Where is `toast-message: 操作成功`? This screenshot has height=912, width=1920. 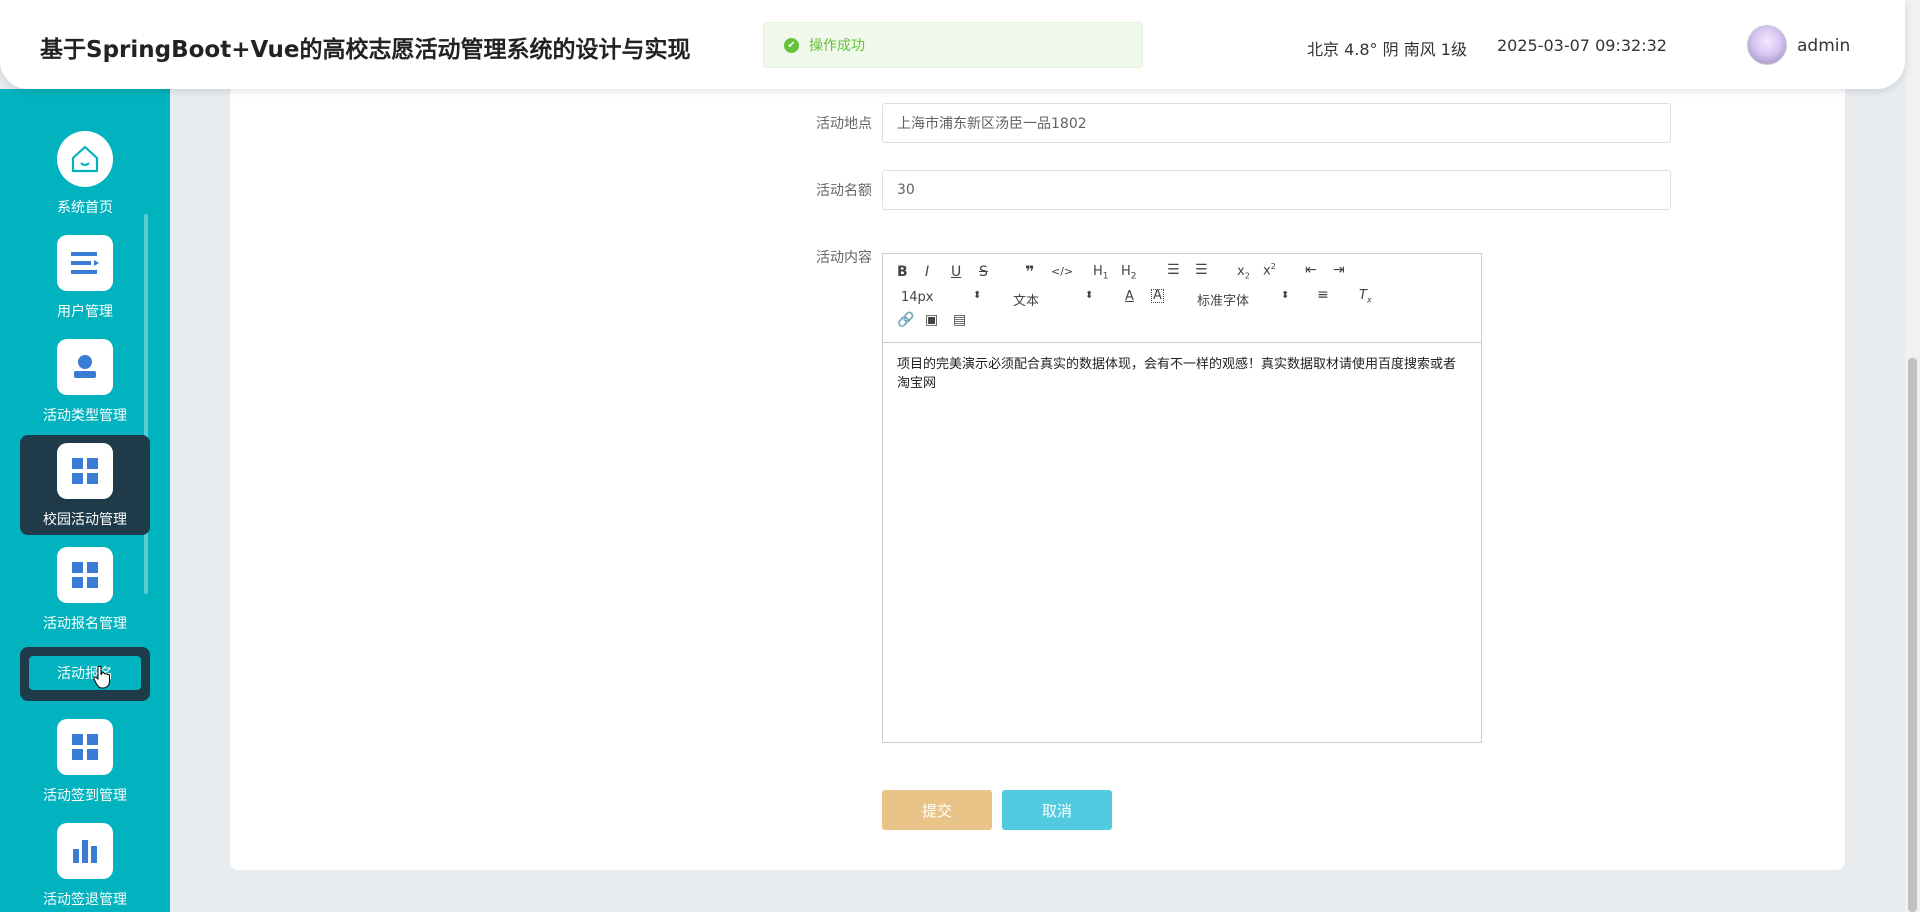 toast-message: 操作成功 is located at coordinates (837, 46).